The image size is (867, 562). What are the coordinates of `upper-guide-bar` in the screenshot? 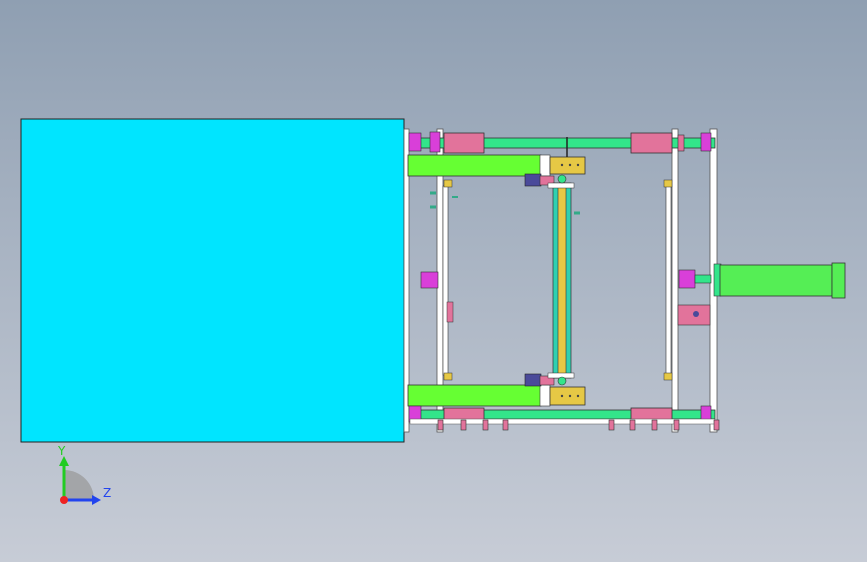 It's located at (474, 165).